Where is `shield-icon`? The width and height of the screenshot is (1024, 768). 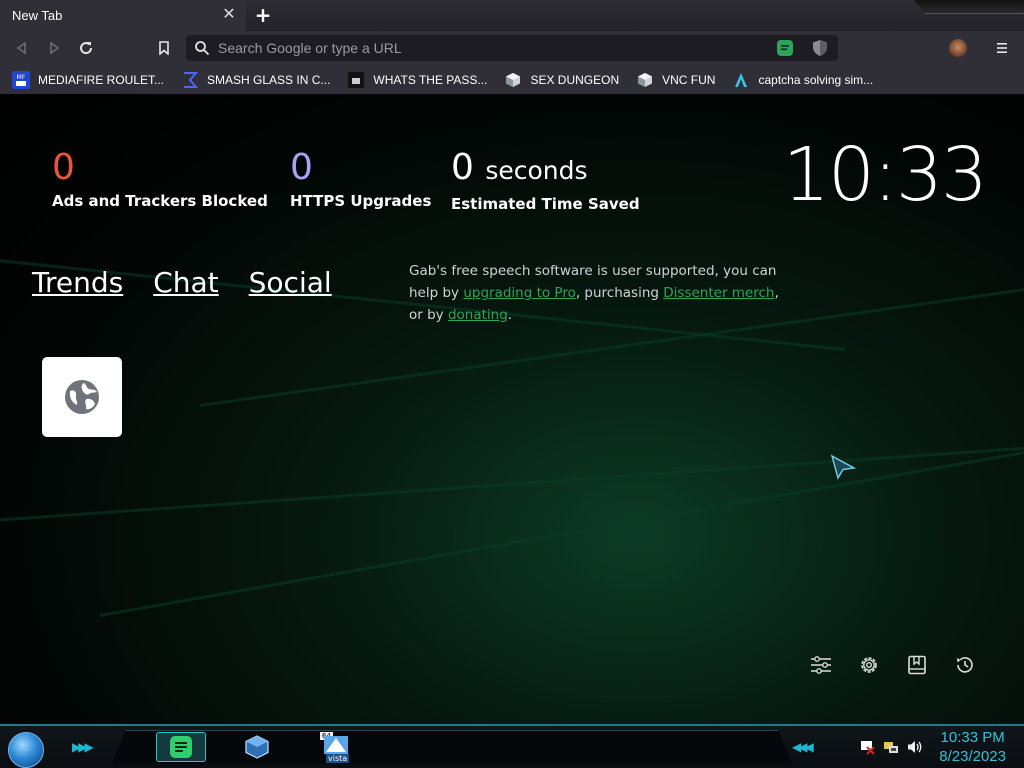 shield-icon is located at coordinates (820, 48).